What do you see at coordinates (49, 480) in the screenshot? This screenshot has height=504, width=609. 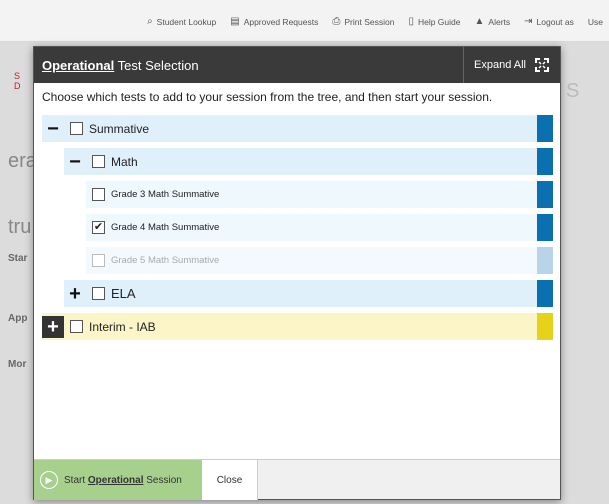 I see `play-icon: ▶` at bounding box center [49, 480].